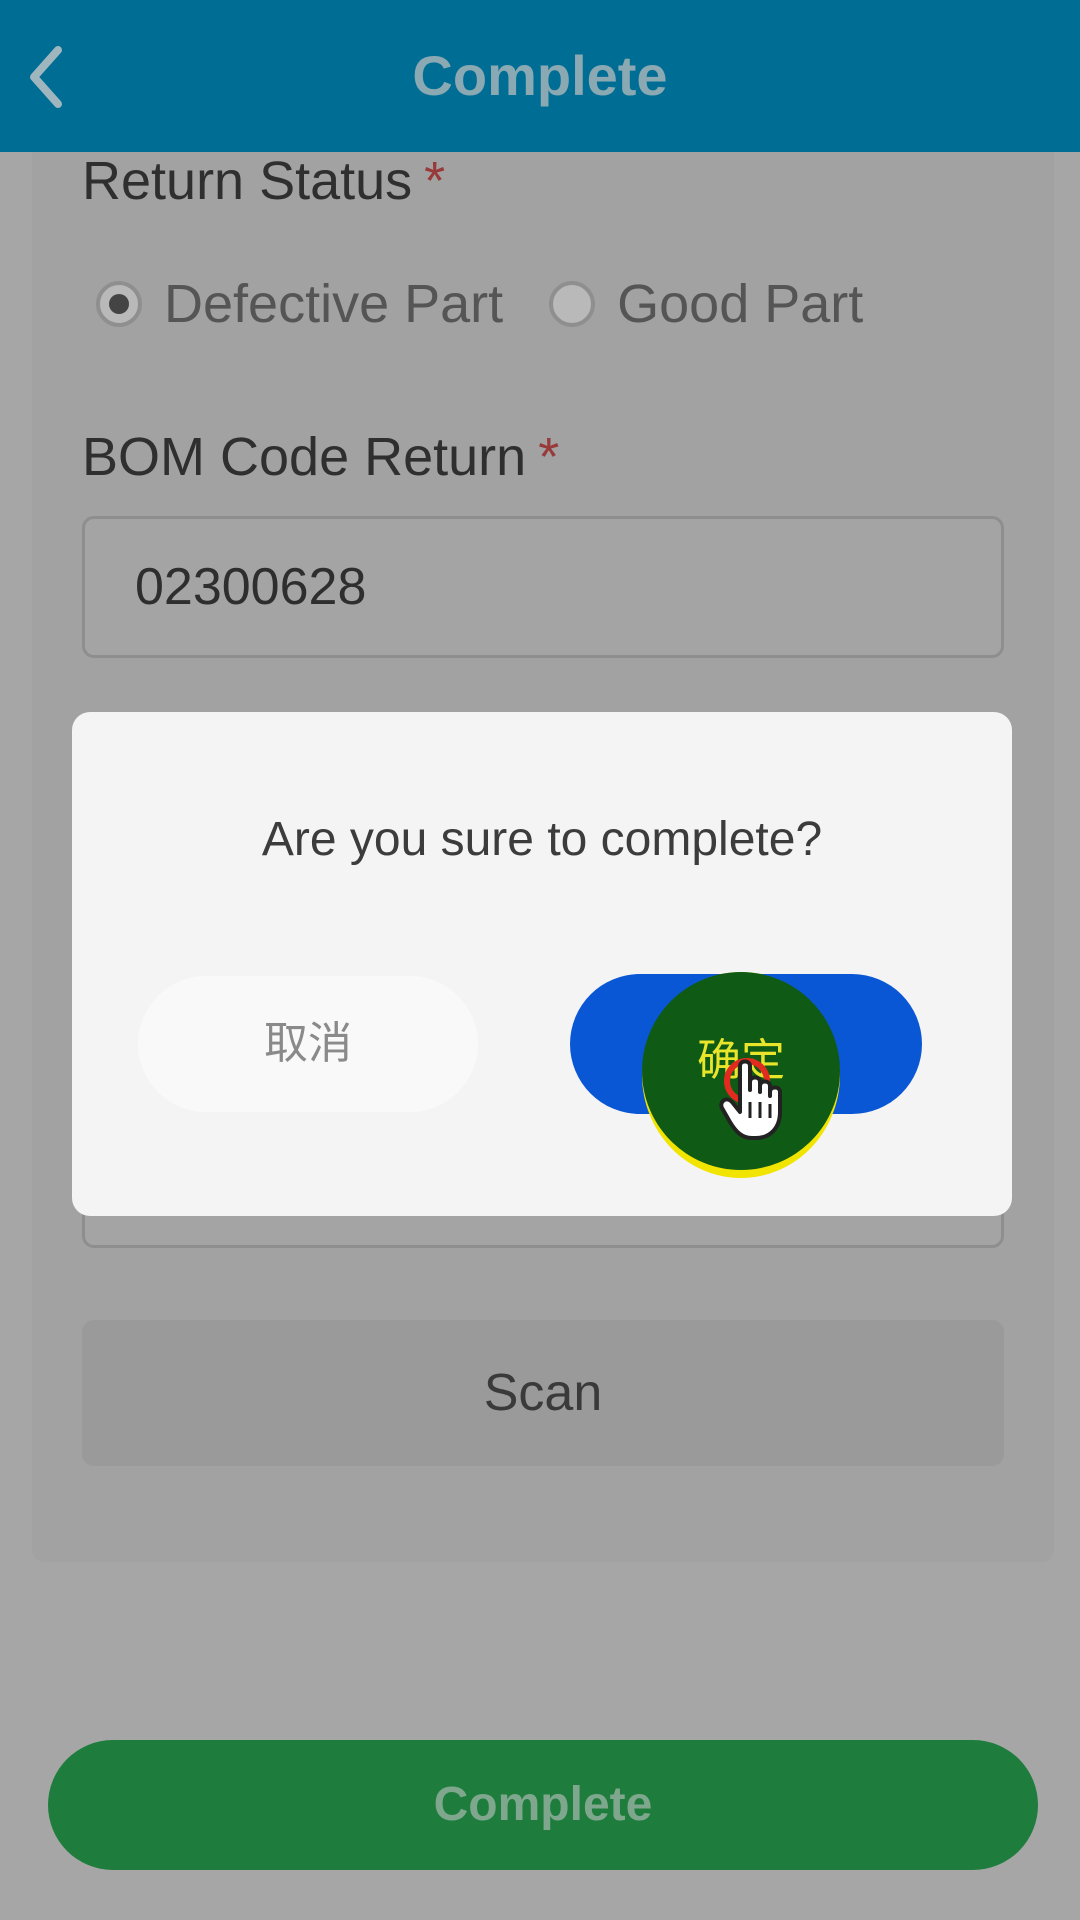  I want to click on app-header: Complete, so click(540, 76).